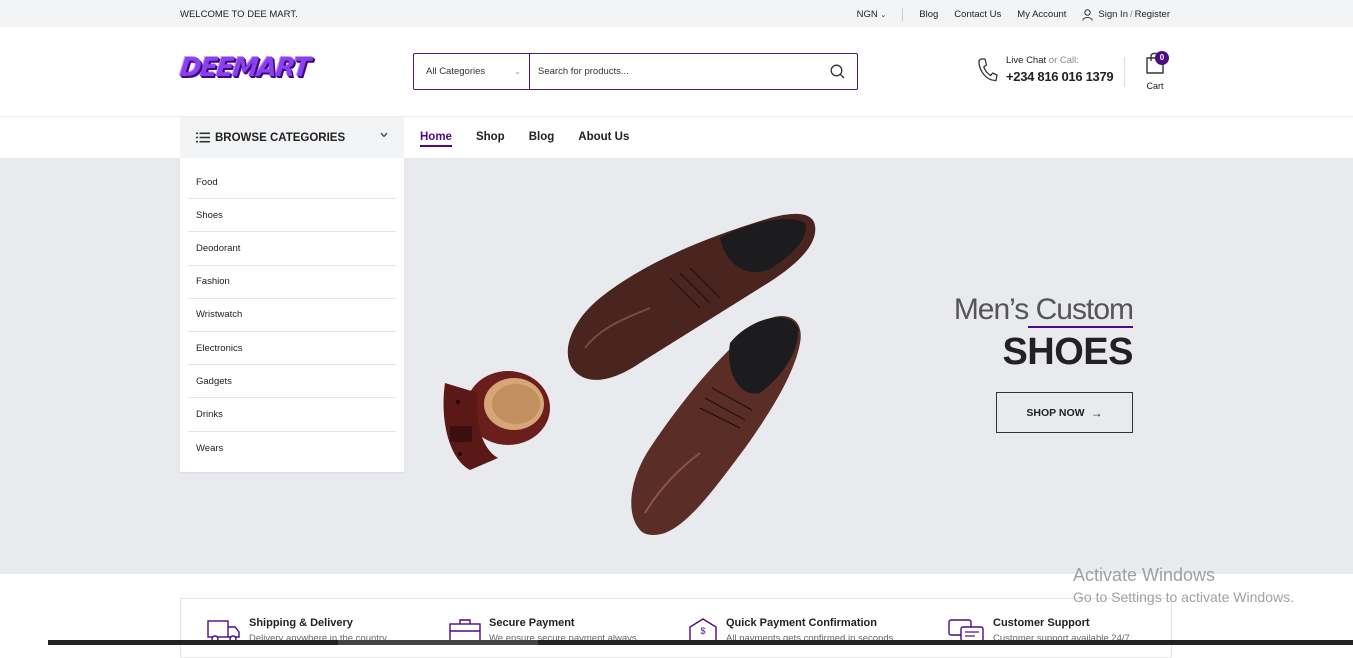  Describe the element at coordinates (1183, 597) in the screenshot. I see `watermark-subtitle: Go to Settings to activate Windows.` at that location.